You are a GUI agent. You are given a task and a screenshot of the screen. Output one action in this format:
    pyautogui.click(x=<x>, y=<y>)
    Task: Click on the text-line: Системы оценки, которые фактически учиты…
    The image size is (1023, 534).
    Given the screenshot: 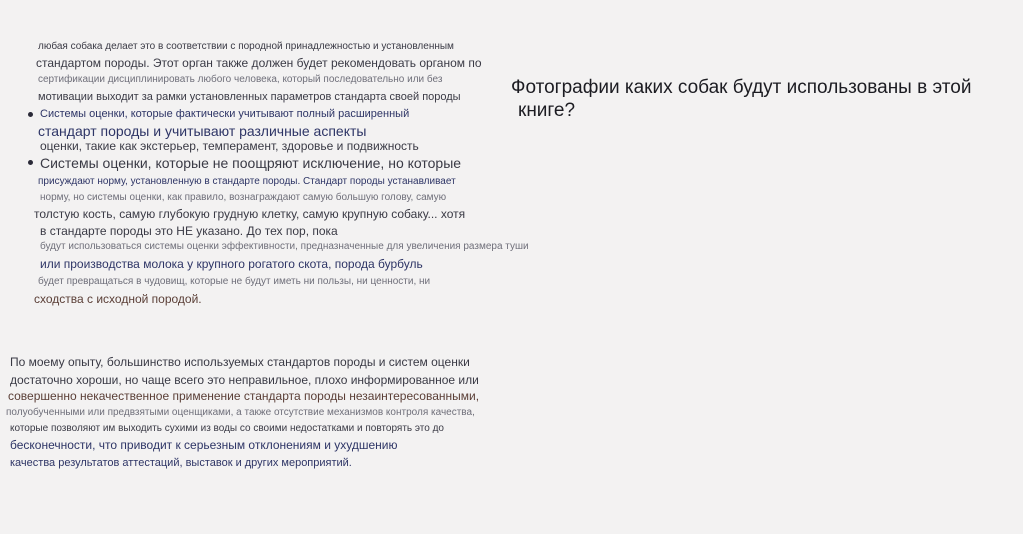 What is the action you would take?
    pyautogui.click(x=225, y=114)
    